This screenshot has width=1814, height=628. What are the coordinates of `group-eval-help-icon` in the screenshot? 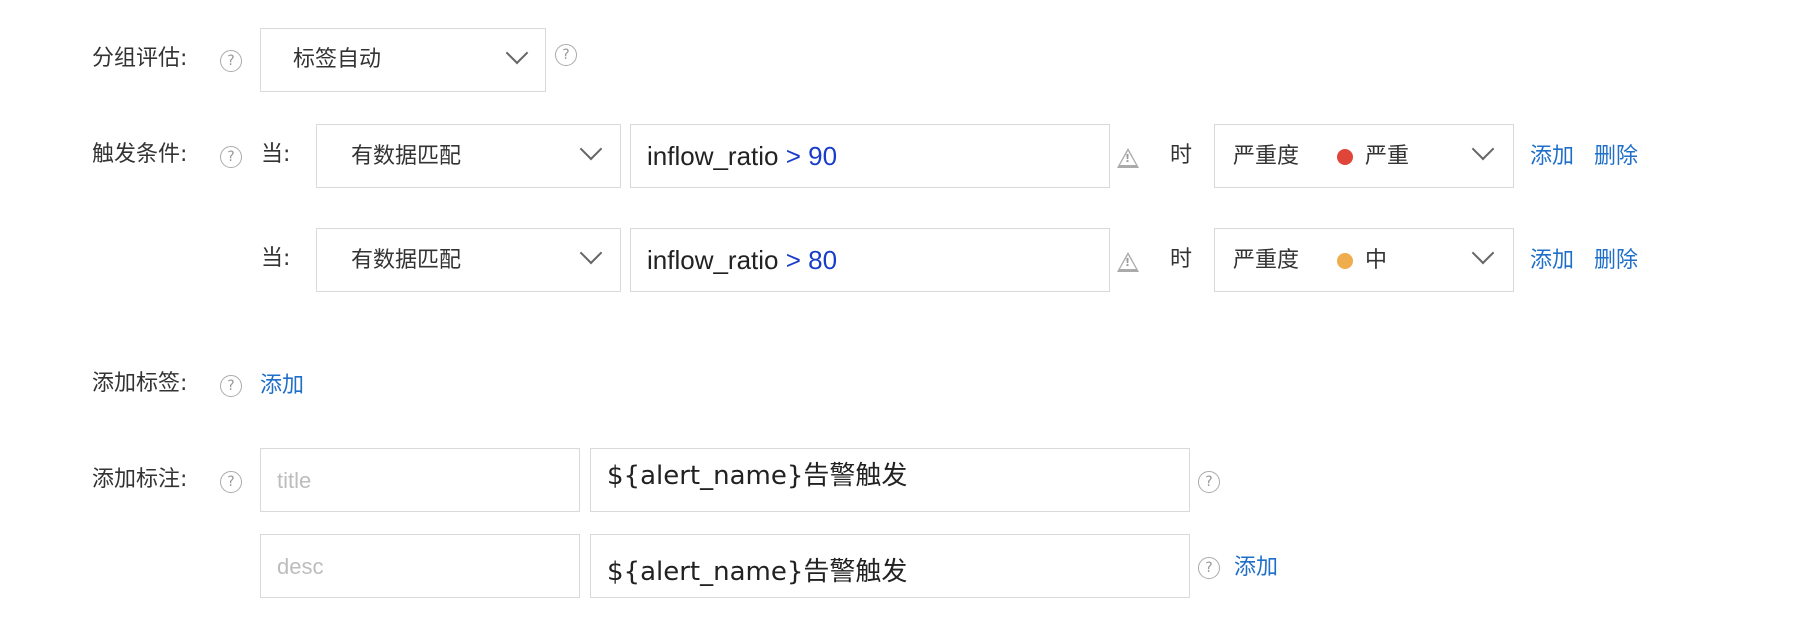 It's located at (231, 61).